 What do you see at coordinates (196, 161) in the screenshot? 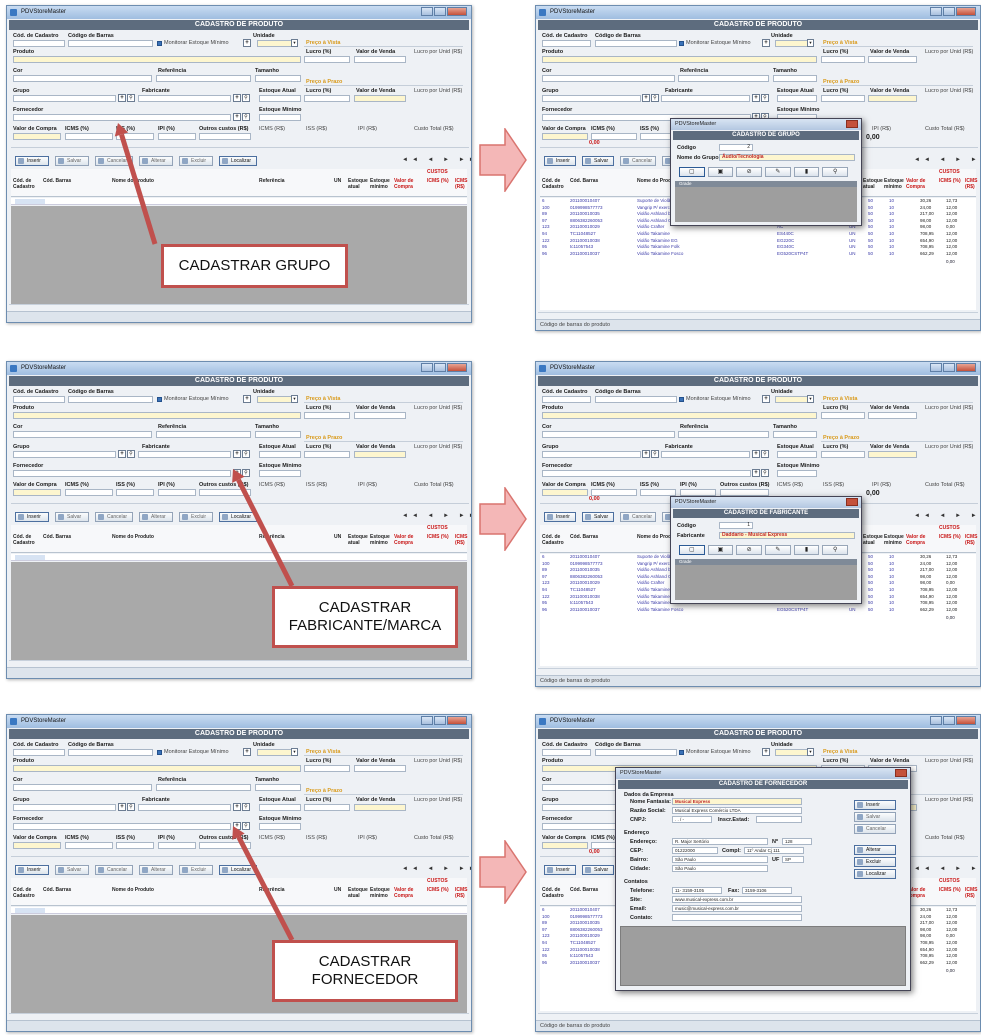
I see `delete-button: Excluir` at bounding box center [196, 161].